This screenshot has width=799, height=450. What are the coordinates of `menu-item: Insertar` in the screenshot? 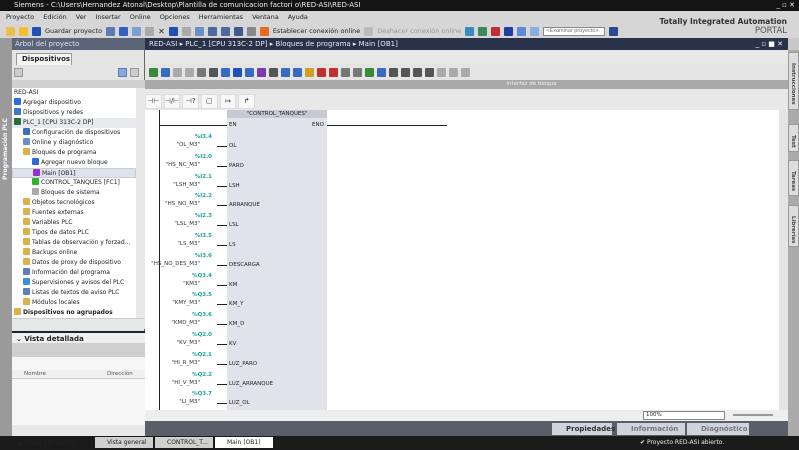 It's located at (107, 17).